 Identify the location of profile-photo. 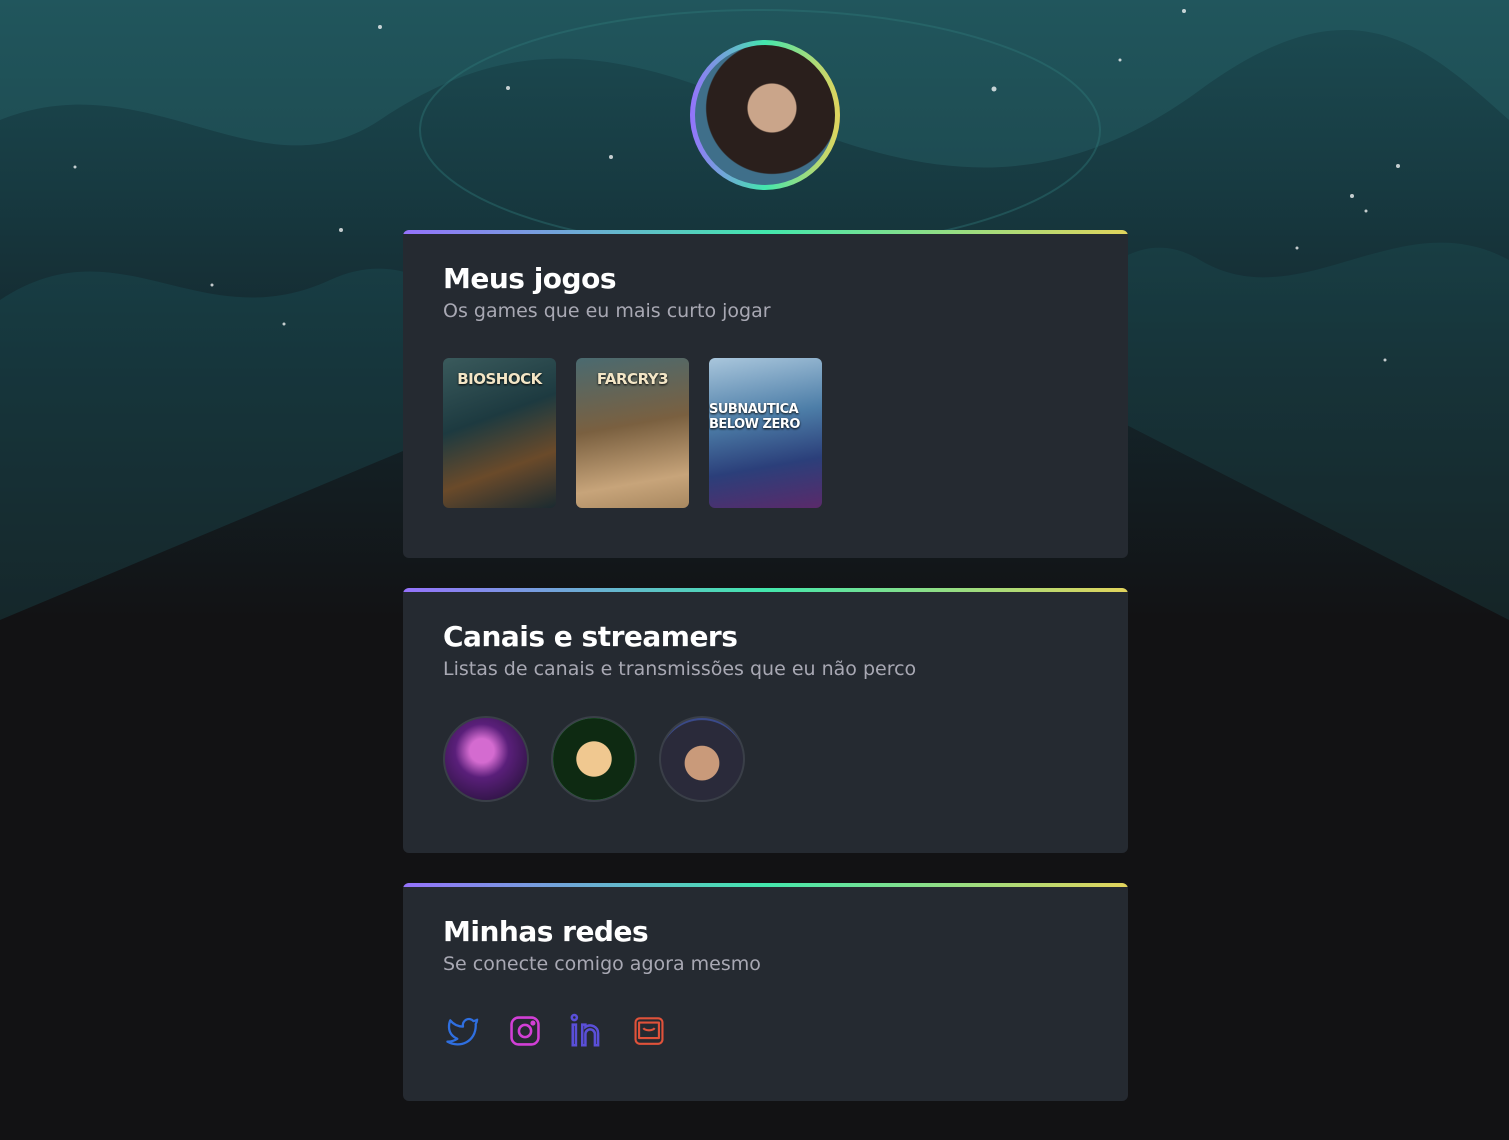
(765, 115).